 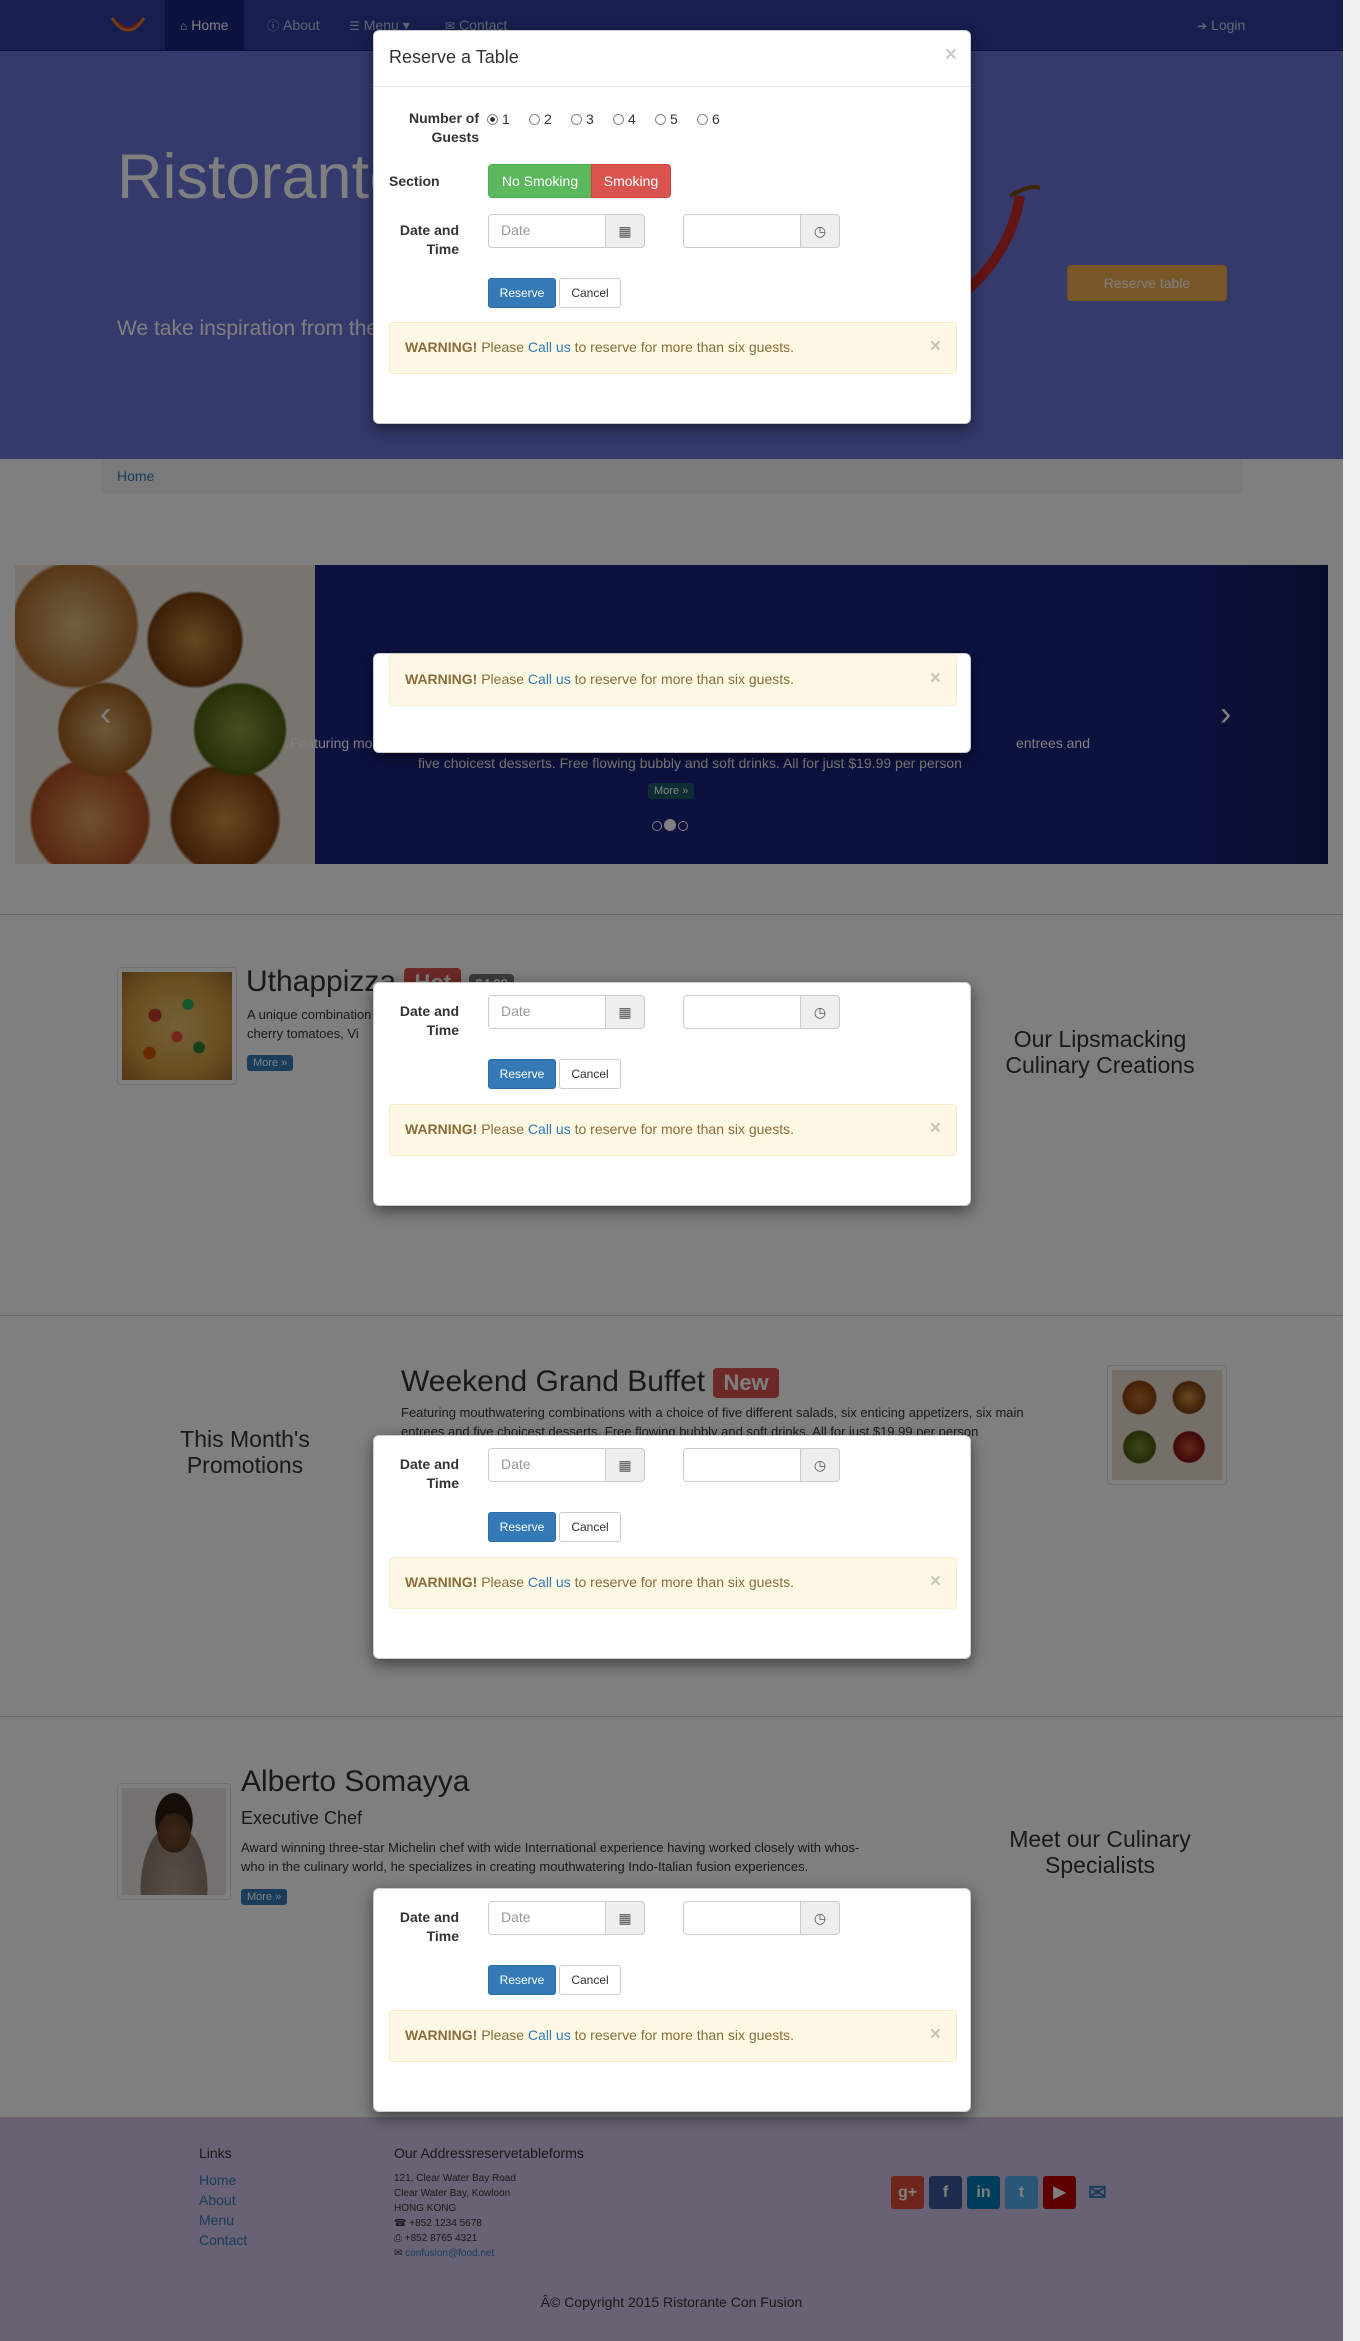 I want to click on guests-radio-4: 4, so click(x=624, y=119).